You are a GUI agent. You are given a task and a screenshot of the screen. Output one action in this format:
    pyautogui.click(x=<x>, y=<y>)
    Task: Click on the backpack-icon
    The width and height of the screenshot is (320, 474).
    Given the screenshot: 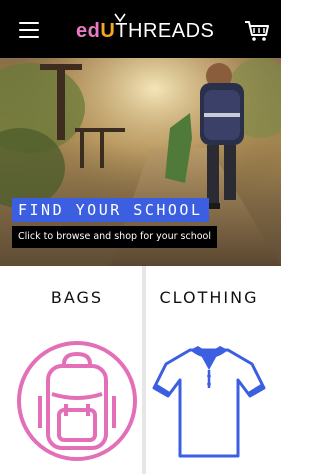 What is the action you would take?
    pyautogui.click(x=77, y=401)
    